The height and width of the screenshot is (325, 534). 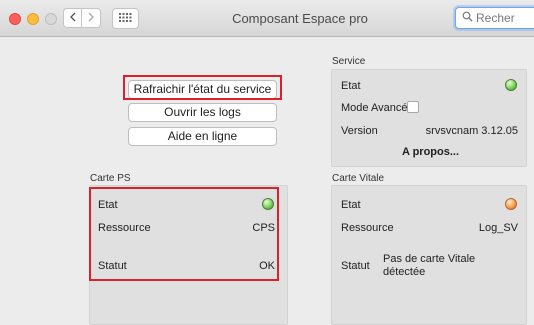 I want to click on service-status-led-icon, so click(x=511, y=85).